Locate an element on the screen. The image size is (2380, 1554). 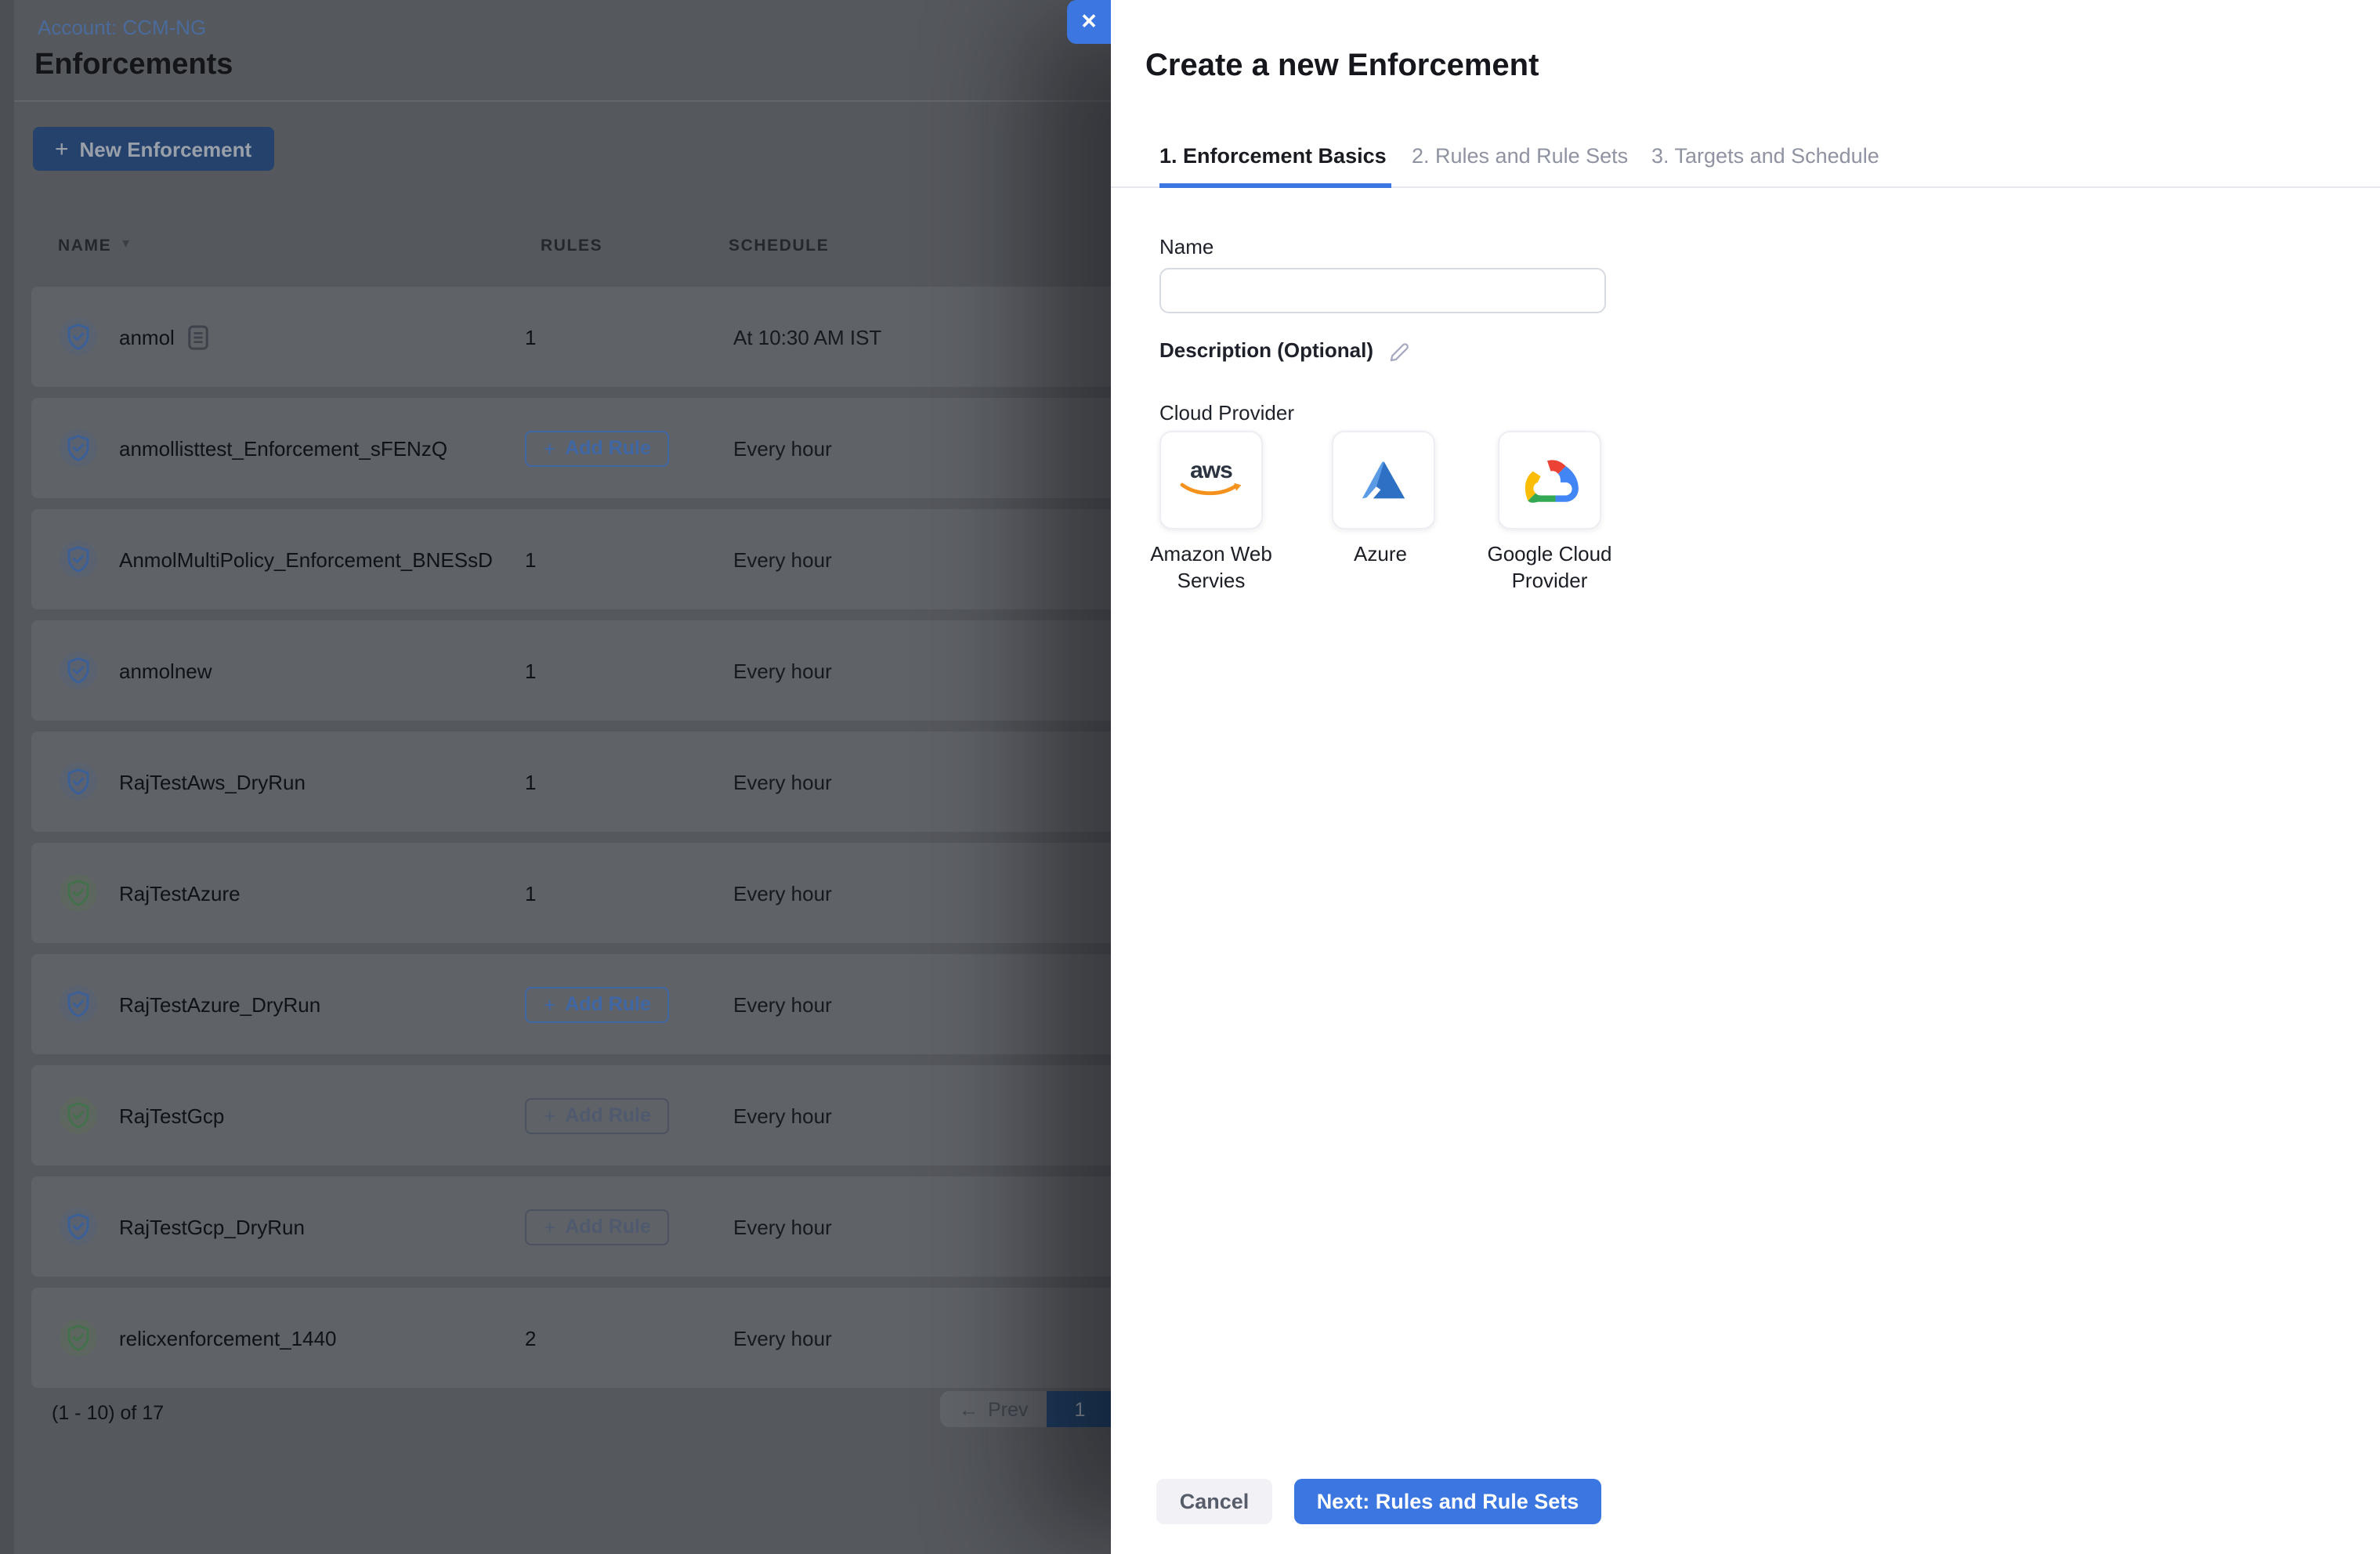
enforcement-name: RajTestAzure_DryRun is located at coordinates (220, 1004).